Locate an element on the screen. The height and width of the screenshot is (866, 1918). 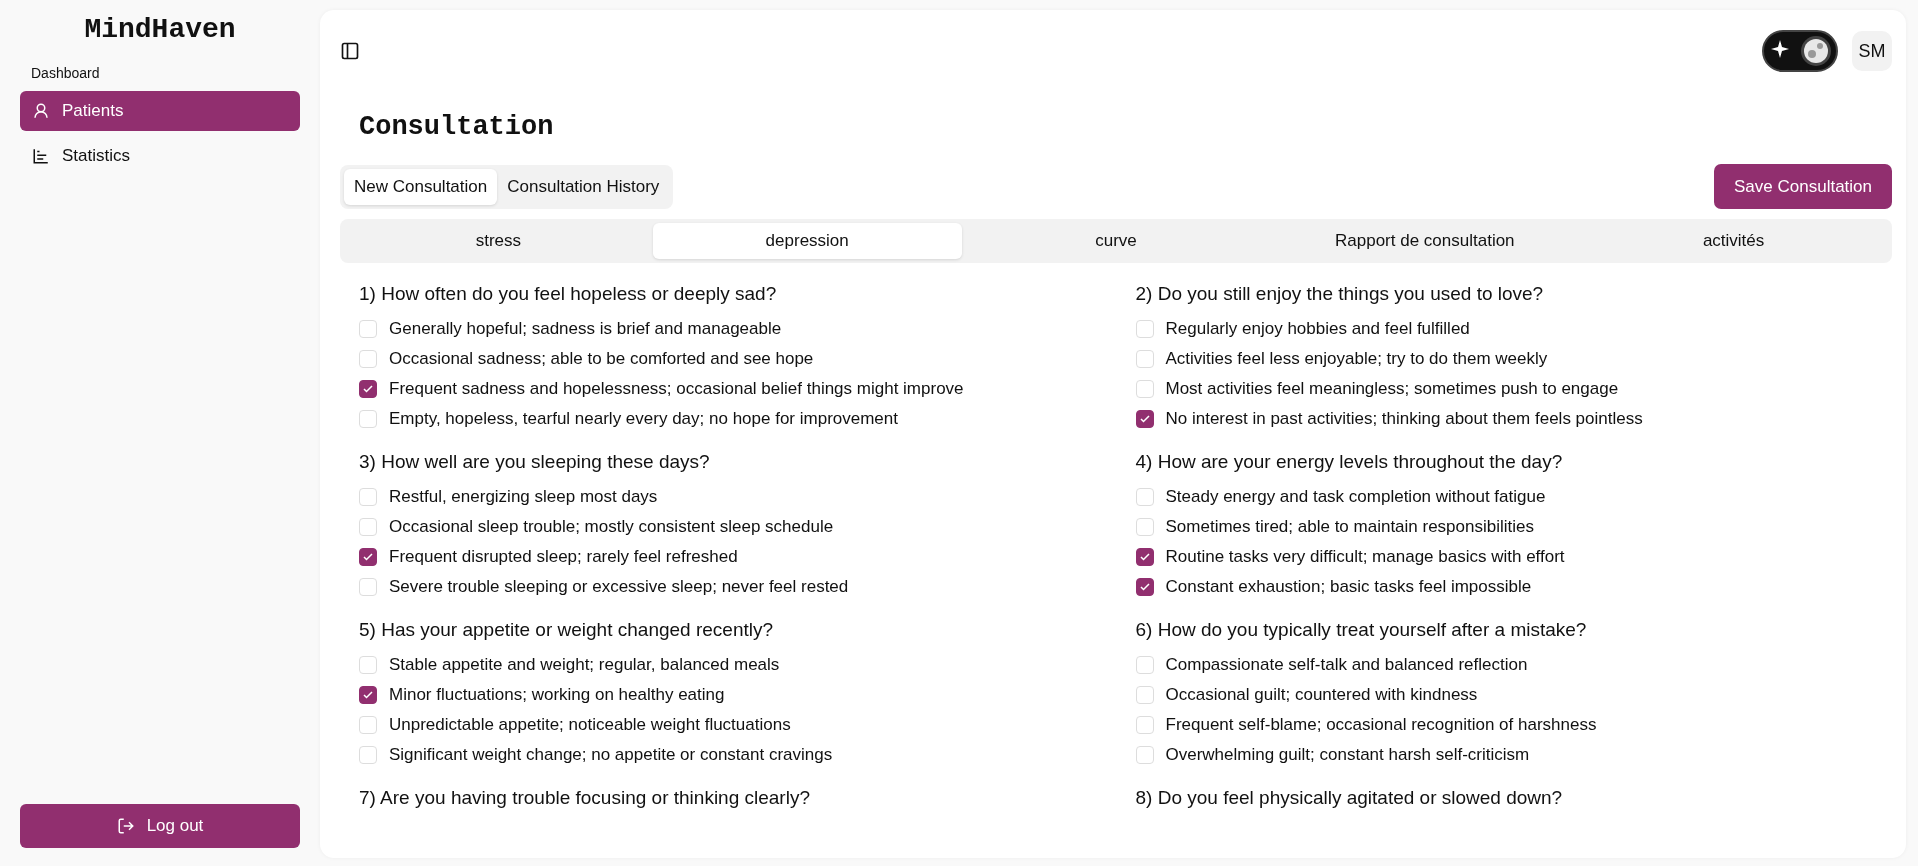
save-button: Save Consultation is located at coordinates (1803, 186).